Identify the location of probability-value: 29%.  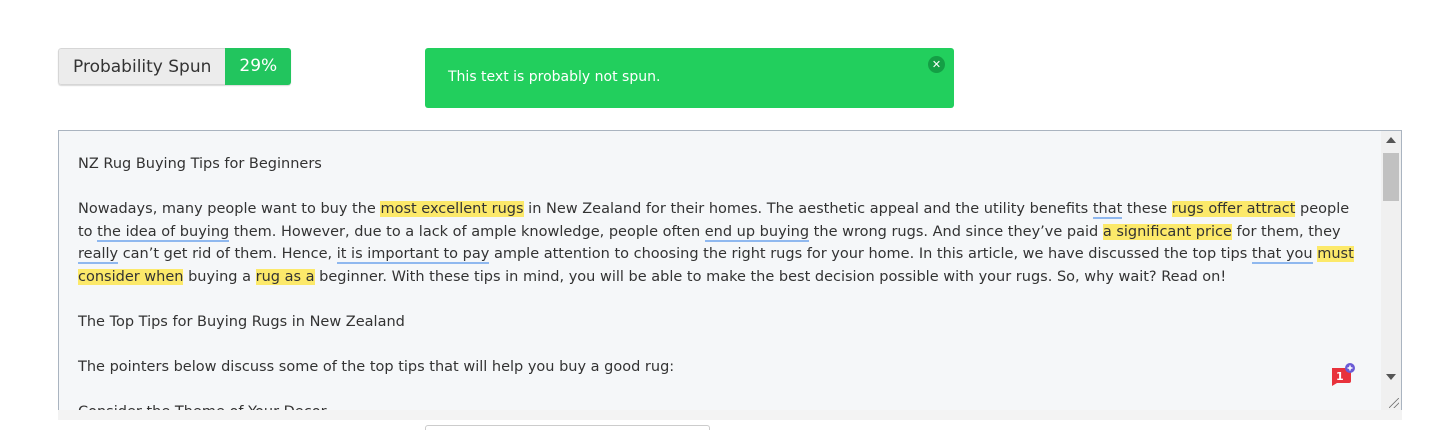
(258, 66).